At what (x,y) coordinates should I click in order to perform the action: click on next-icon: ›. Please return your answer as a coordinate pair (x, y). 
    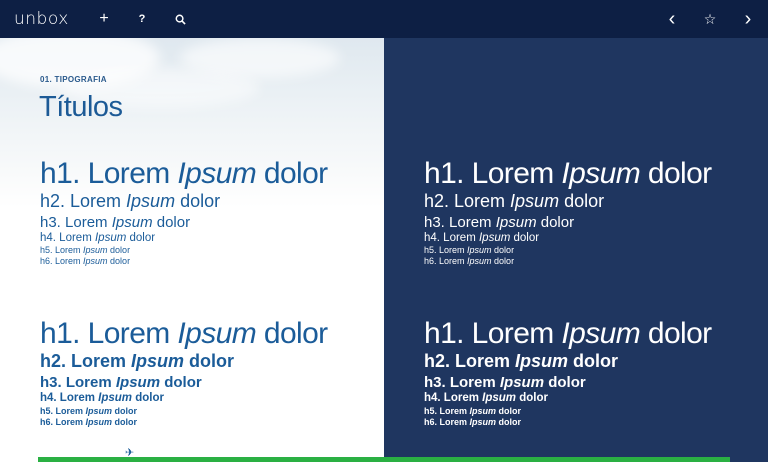
    Looking at the image, I should click on (748, 19).